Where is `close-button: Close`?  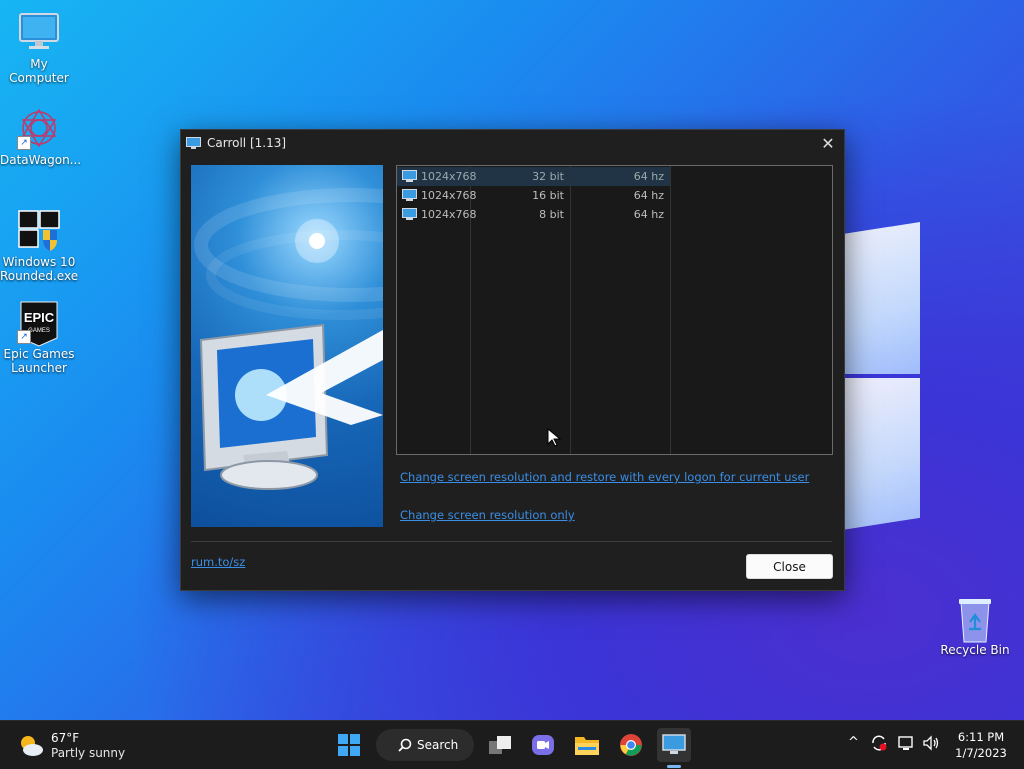
close-button: Close is located at coordinates (789, 566).